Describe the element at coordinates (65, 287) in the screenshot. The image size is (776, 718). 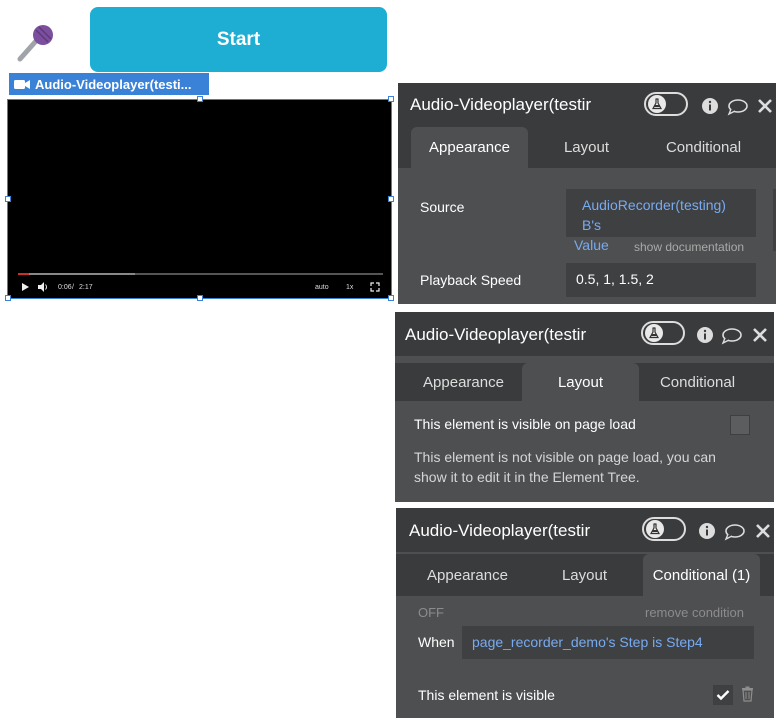
I see `current-time: 0:06` at that location.